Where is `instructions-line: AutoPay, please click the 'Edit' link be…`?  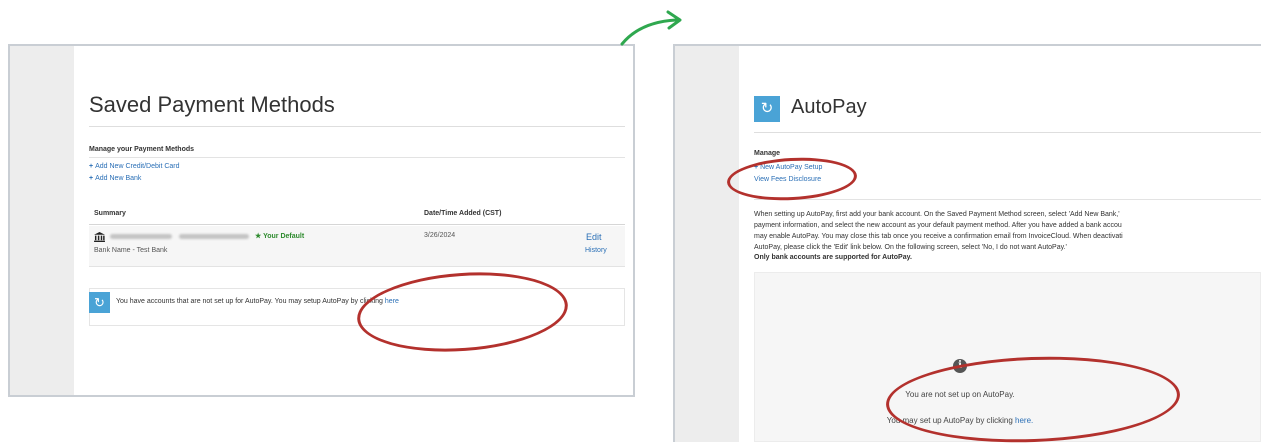 instructions-line: AutoPay, please click the 'Edit' link be… is located at coordinates (910, 247).